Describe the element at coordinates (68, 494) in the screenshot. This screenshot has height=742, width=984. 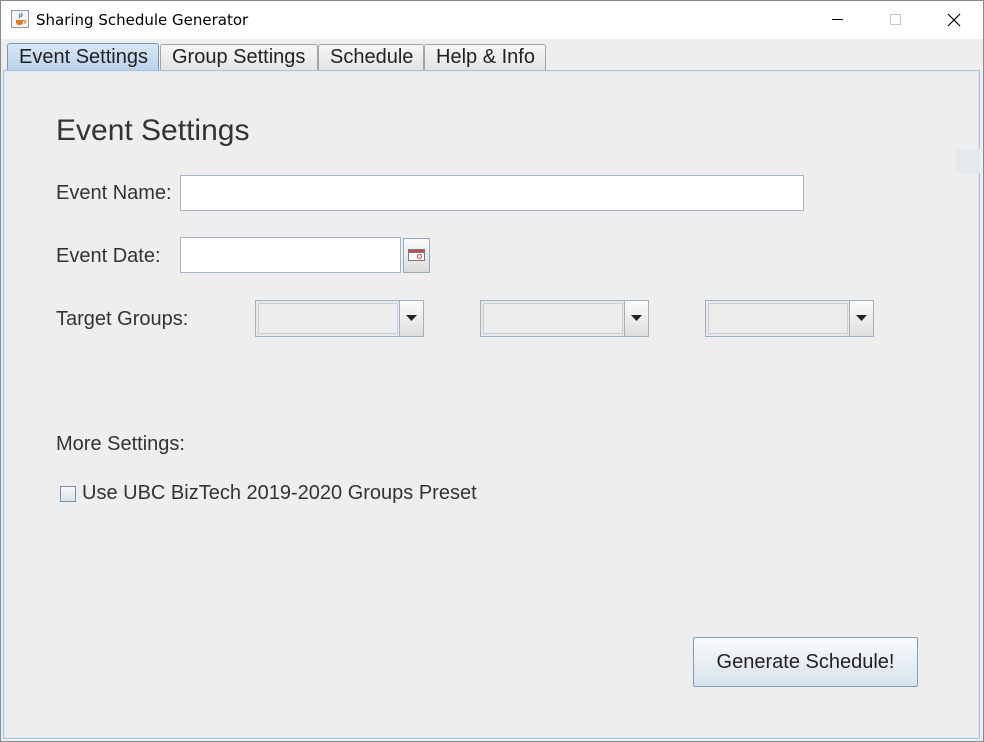
I see `preset-checkbox` at that location.